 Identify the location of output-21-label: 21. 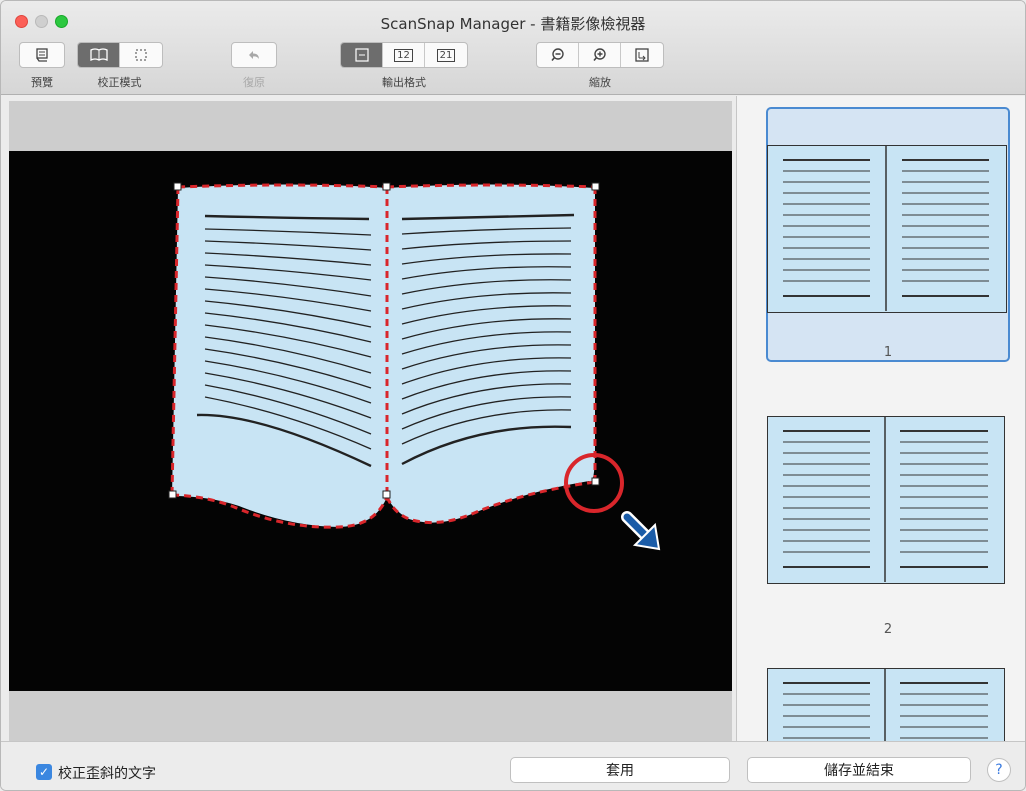
(446, 55).